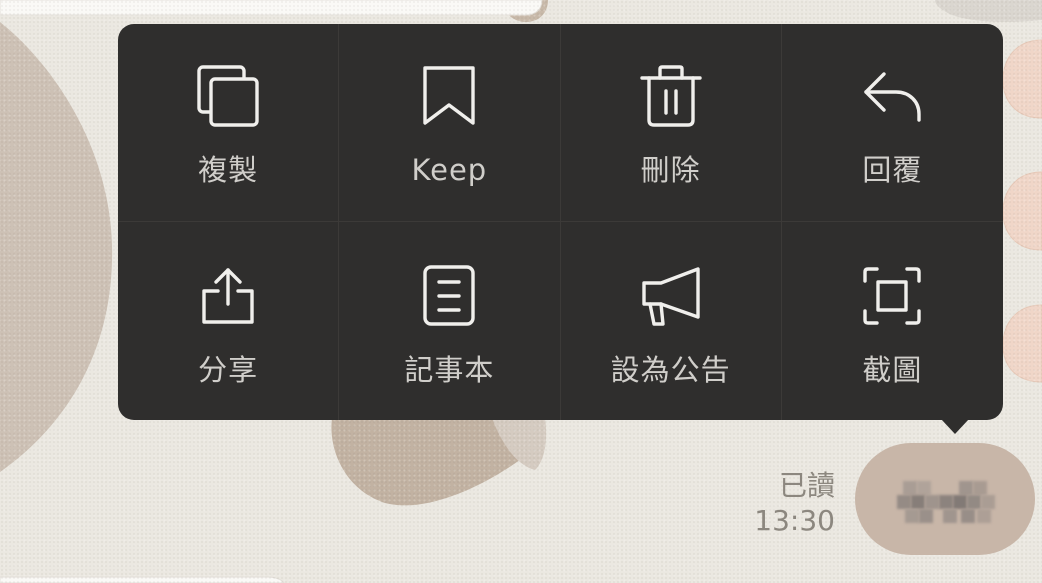 The image size is (1042, 583). I want to click on menu-item-share: 分享, so click(229, 321).